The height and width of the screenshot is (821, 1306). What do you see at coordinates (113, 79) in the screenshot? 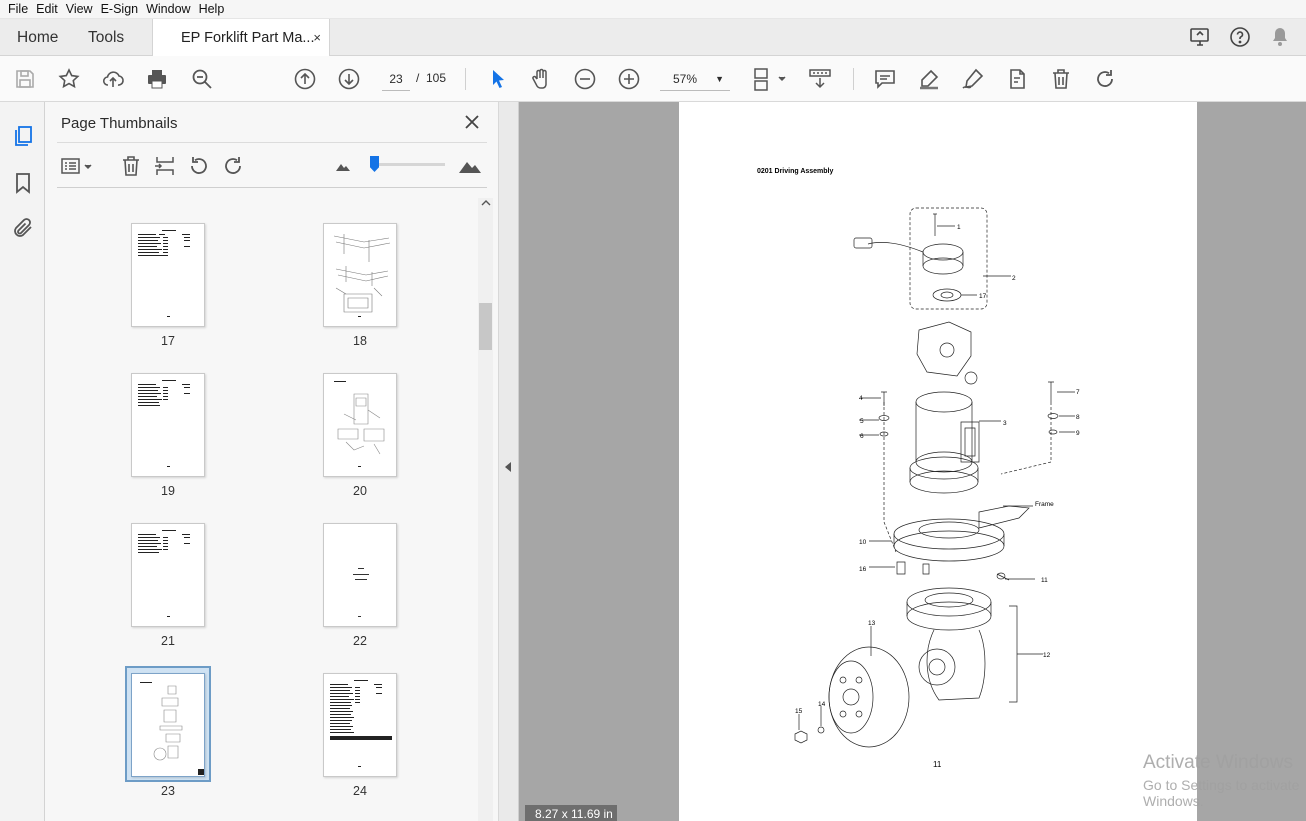
I see `upload-cloud-icon` at bounding box center [113, 79].